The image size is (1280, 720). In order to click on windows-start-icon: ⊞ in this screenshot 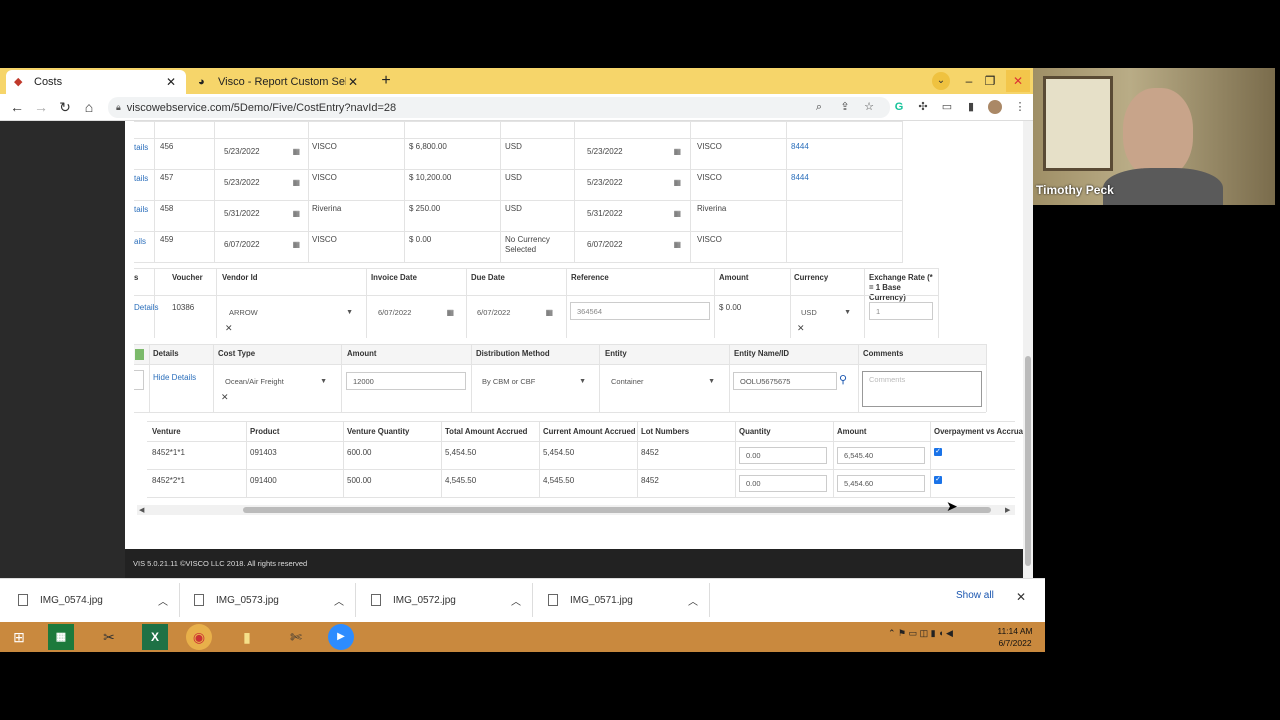, I will do `click(19, 637)`.